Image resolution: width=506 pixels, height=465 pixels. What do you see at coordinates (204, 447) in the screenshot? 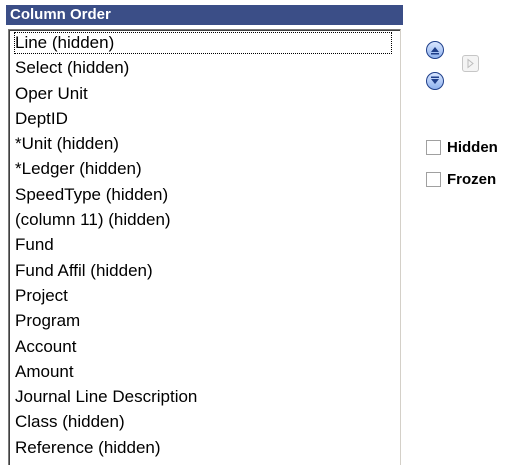
I see `list-item: Reference (hidden)` at bounding box center [204, 447].